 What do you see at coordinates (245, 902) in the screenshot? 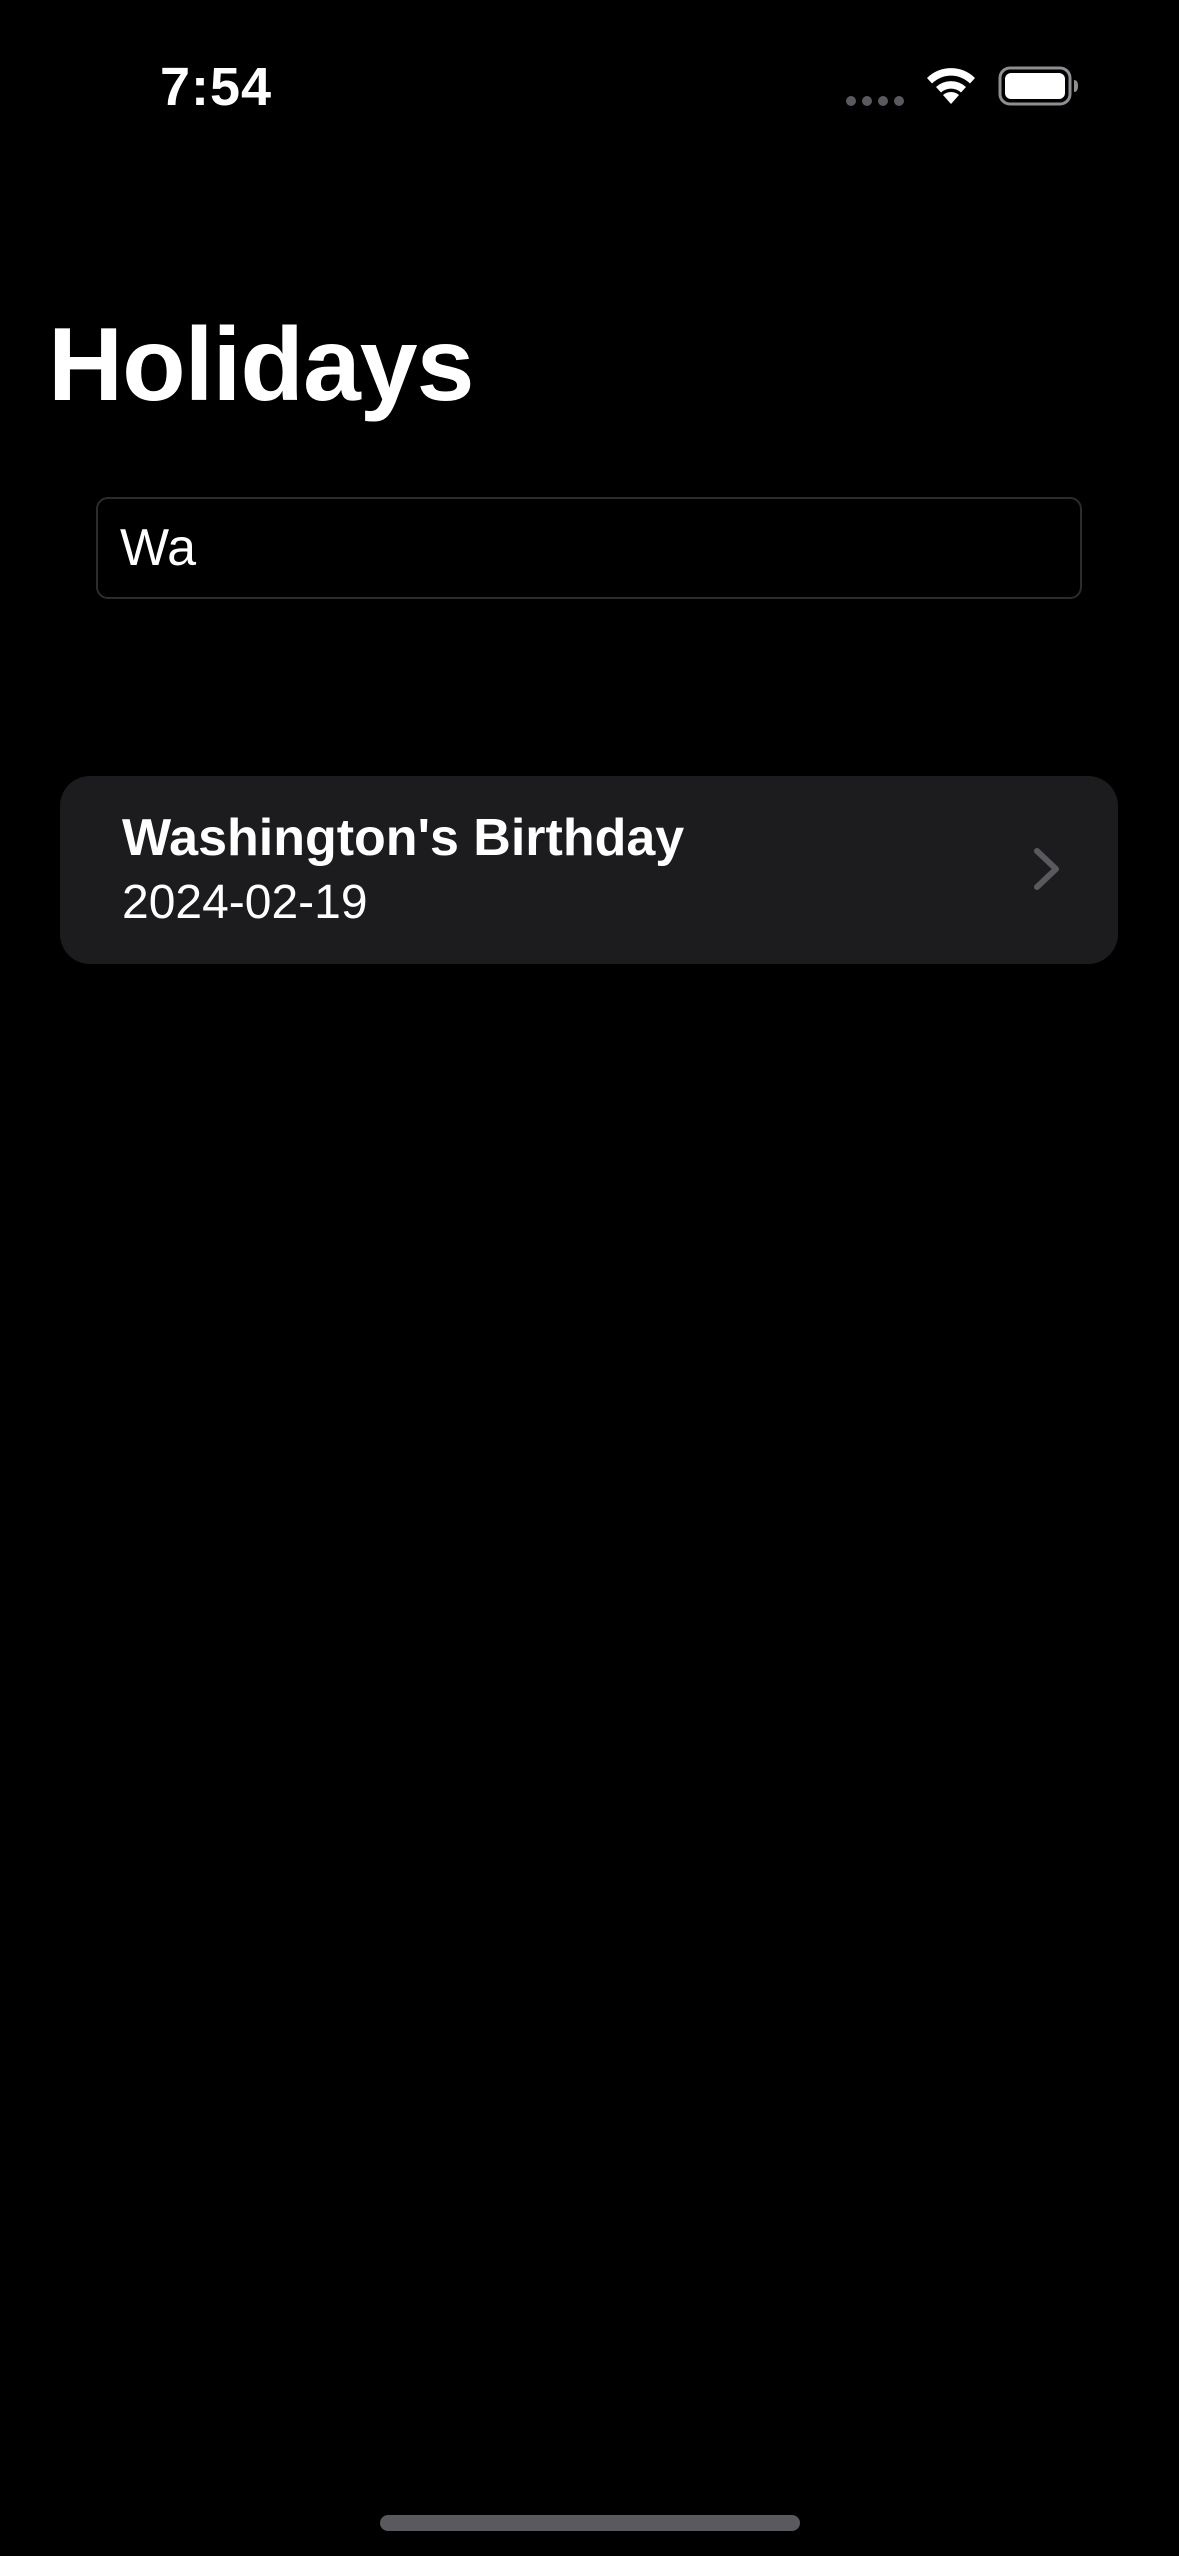
I see `holiday-date: 2024-02-19` at bounding box center [245, 902].